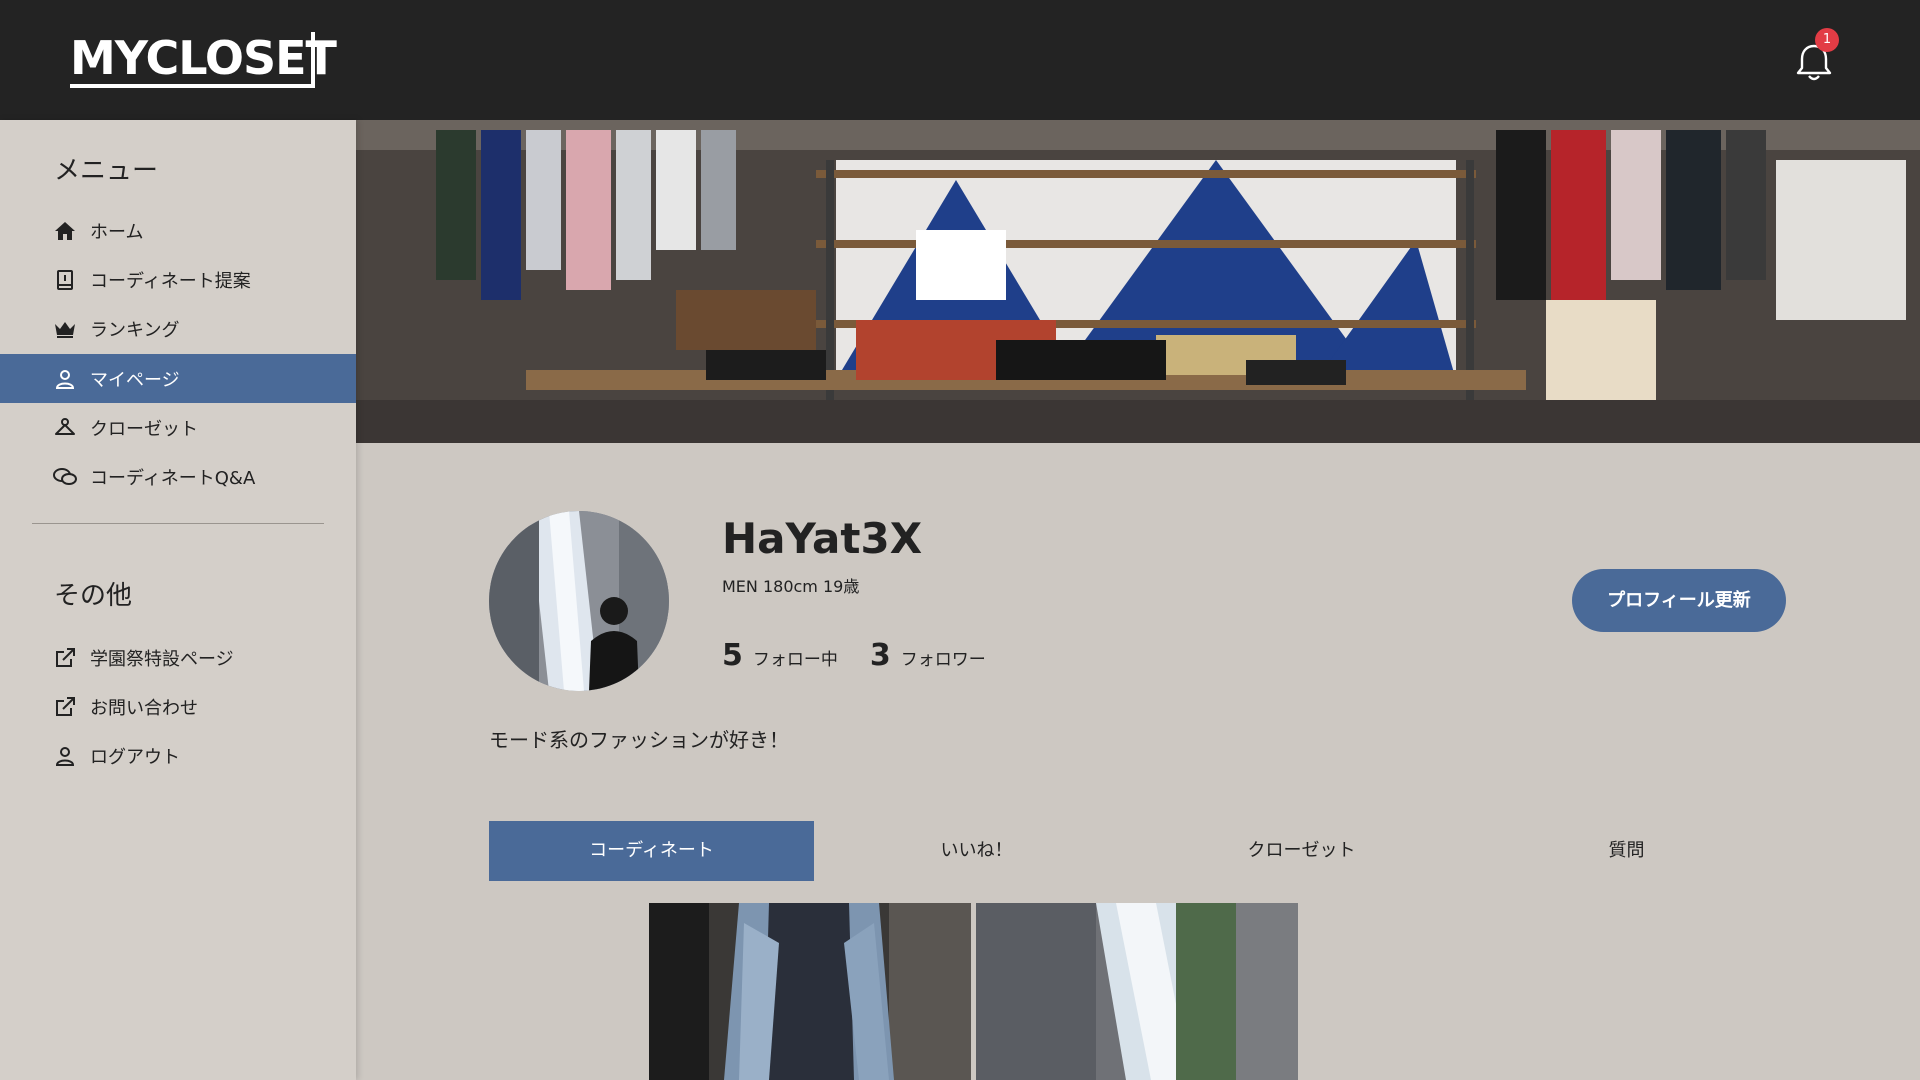 This screenshot has height=1080, width=1920. I want to click on notification-badge: 1, so click(1827, 40).